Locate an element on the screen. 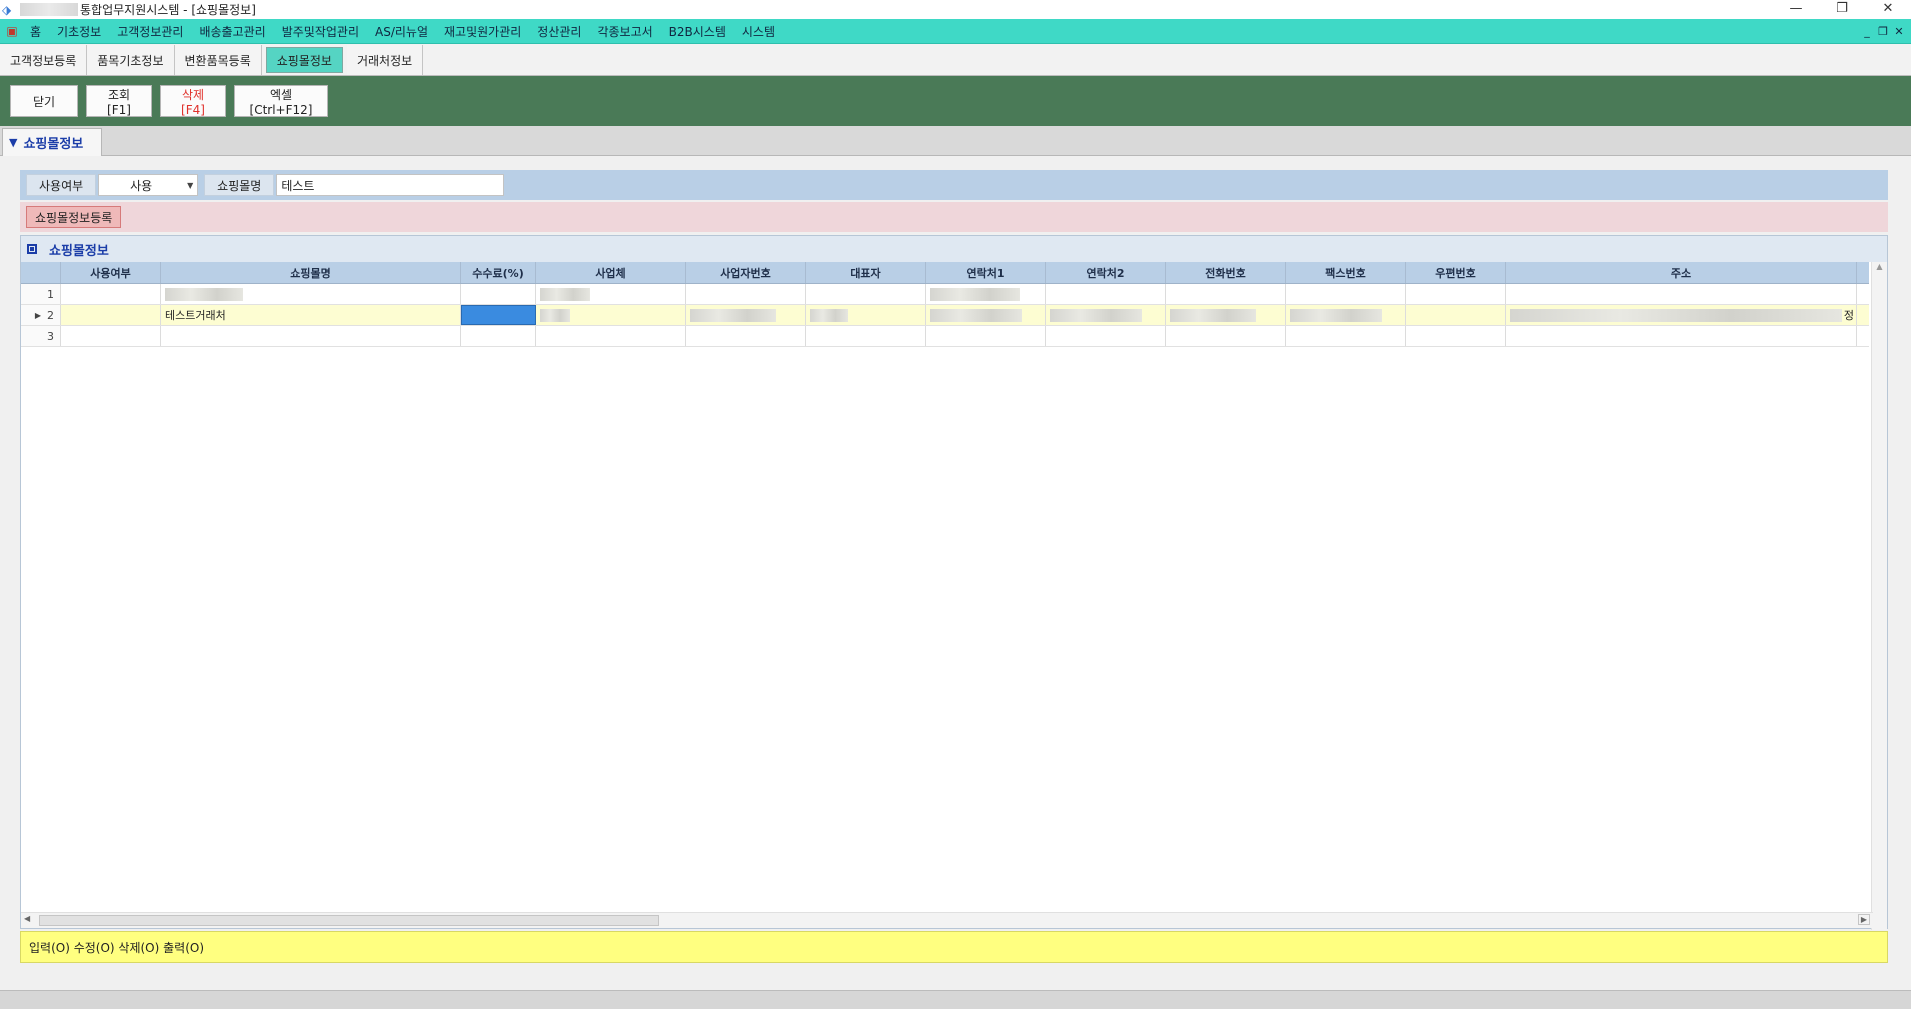 The image size is (1911, 1009). col-header-fax: 팩스번호 is located at coordinates (1346, 272).